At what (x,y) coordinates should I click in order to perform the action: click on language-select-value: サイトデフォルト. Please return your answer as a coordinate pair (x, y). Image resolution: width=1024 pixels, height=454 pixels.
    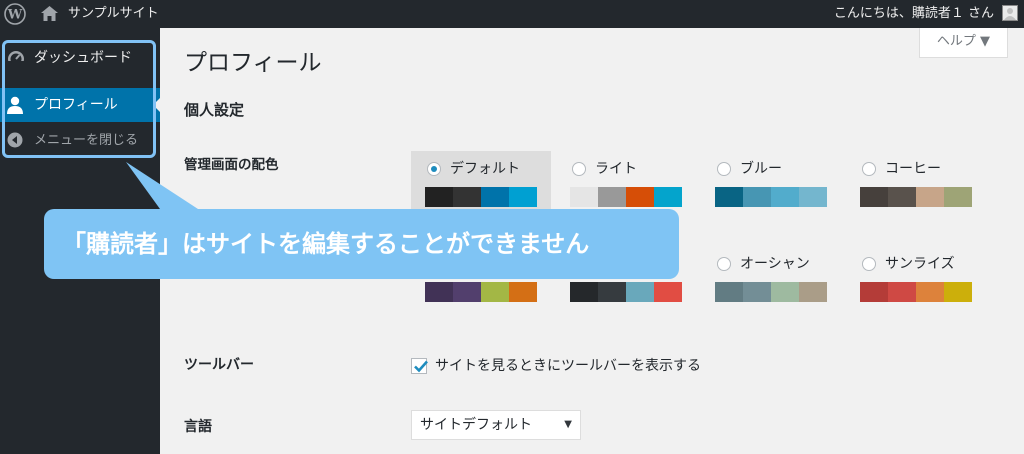
    Looking at the image, I should click on (476, 425).